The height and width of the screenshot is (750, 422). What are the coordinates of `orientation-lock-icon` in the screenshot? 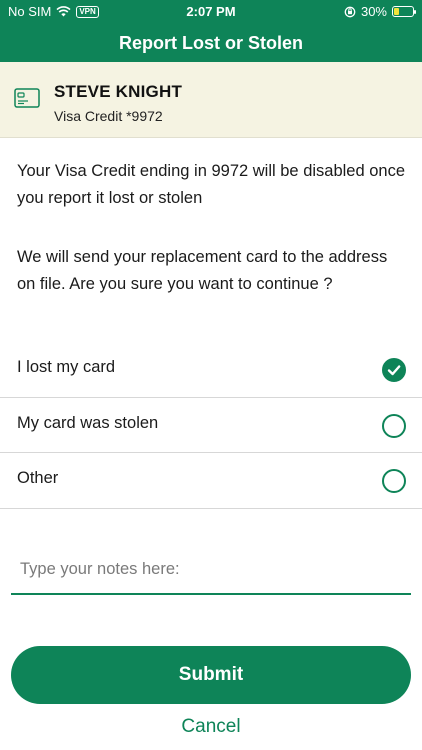 It's located at (350, 11).